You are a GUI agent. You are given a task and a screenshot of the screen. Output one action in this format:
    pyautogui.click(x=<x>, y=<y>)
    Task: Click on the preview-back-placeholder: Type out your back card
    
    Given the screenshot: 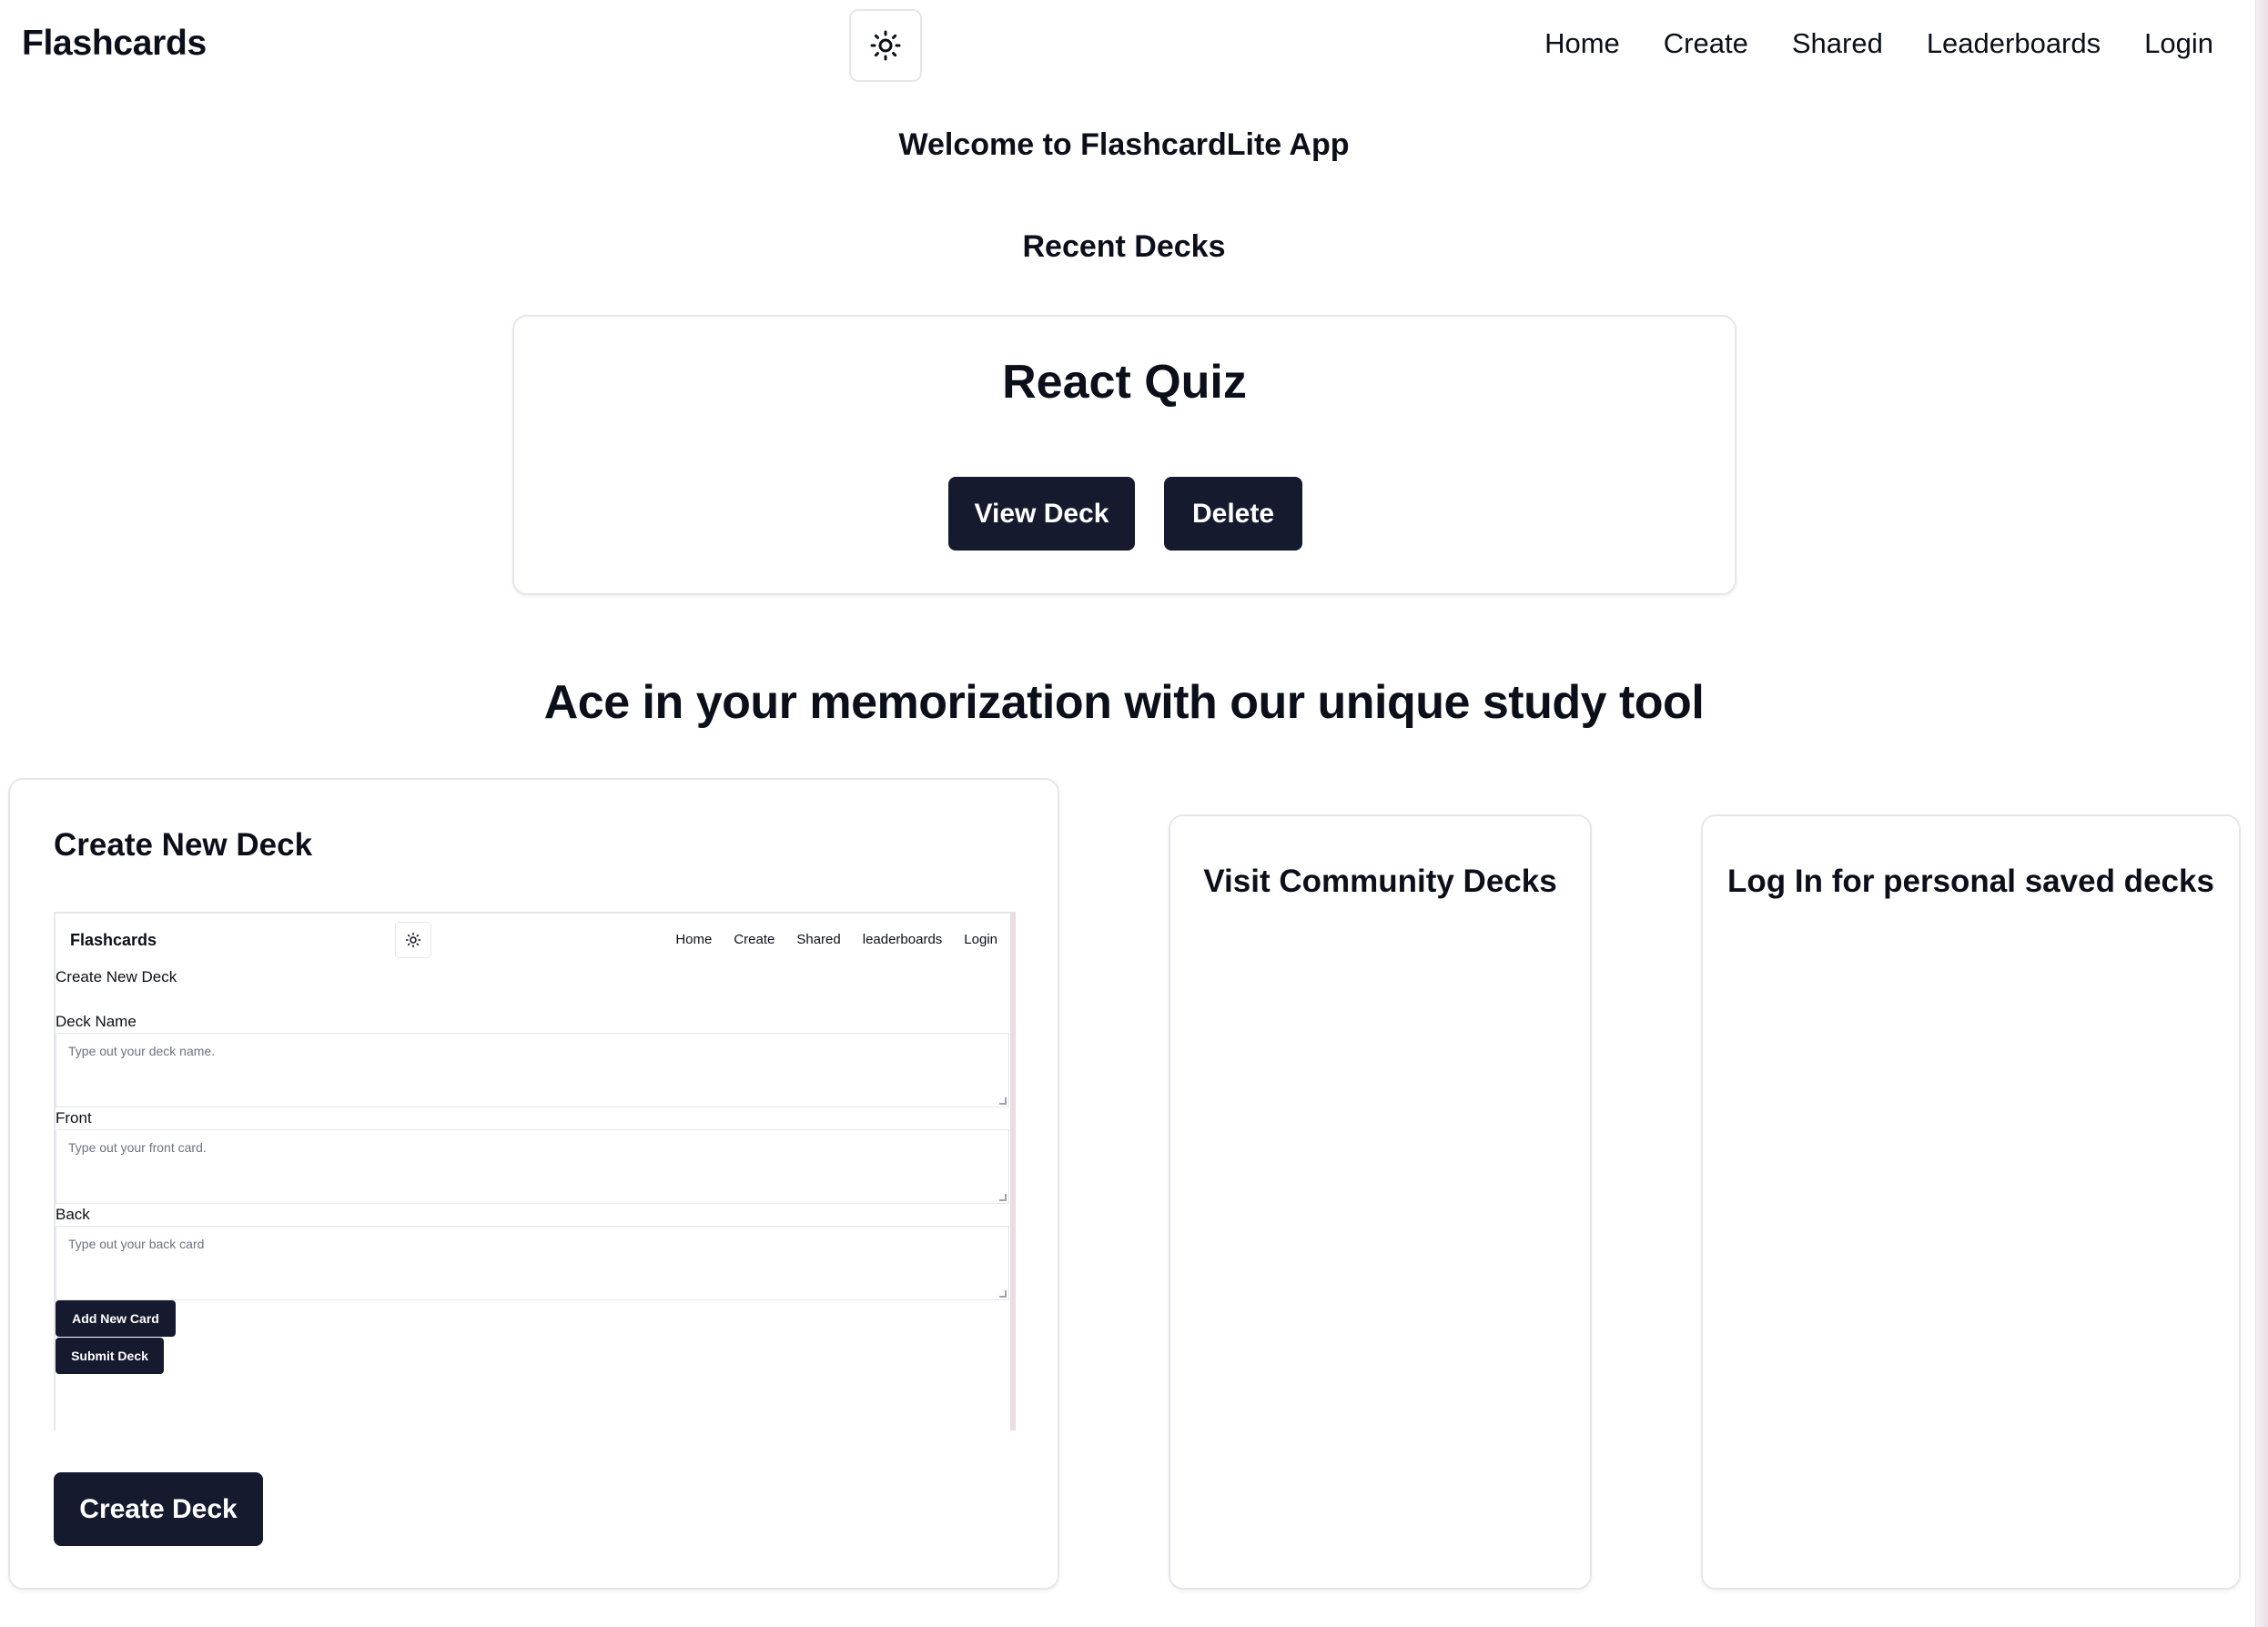 What is the action you would take?
    pyautogui.click(x=136, y=1244)
    